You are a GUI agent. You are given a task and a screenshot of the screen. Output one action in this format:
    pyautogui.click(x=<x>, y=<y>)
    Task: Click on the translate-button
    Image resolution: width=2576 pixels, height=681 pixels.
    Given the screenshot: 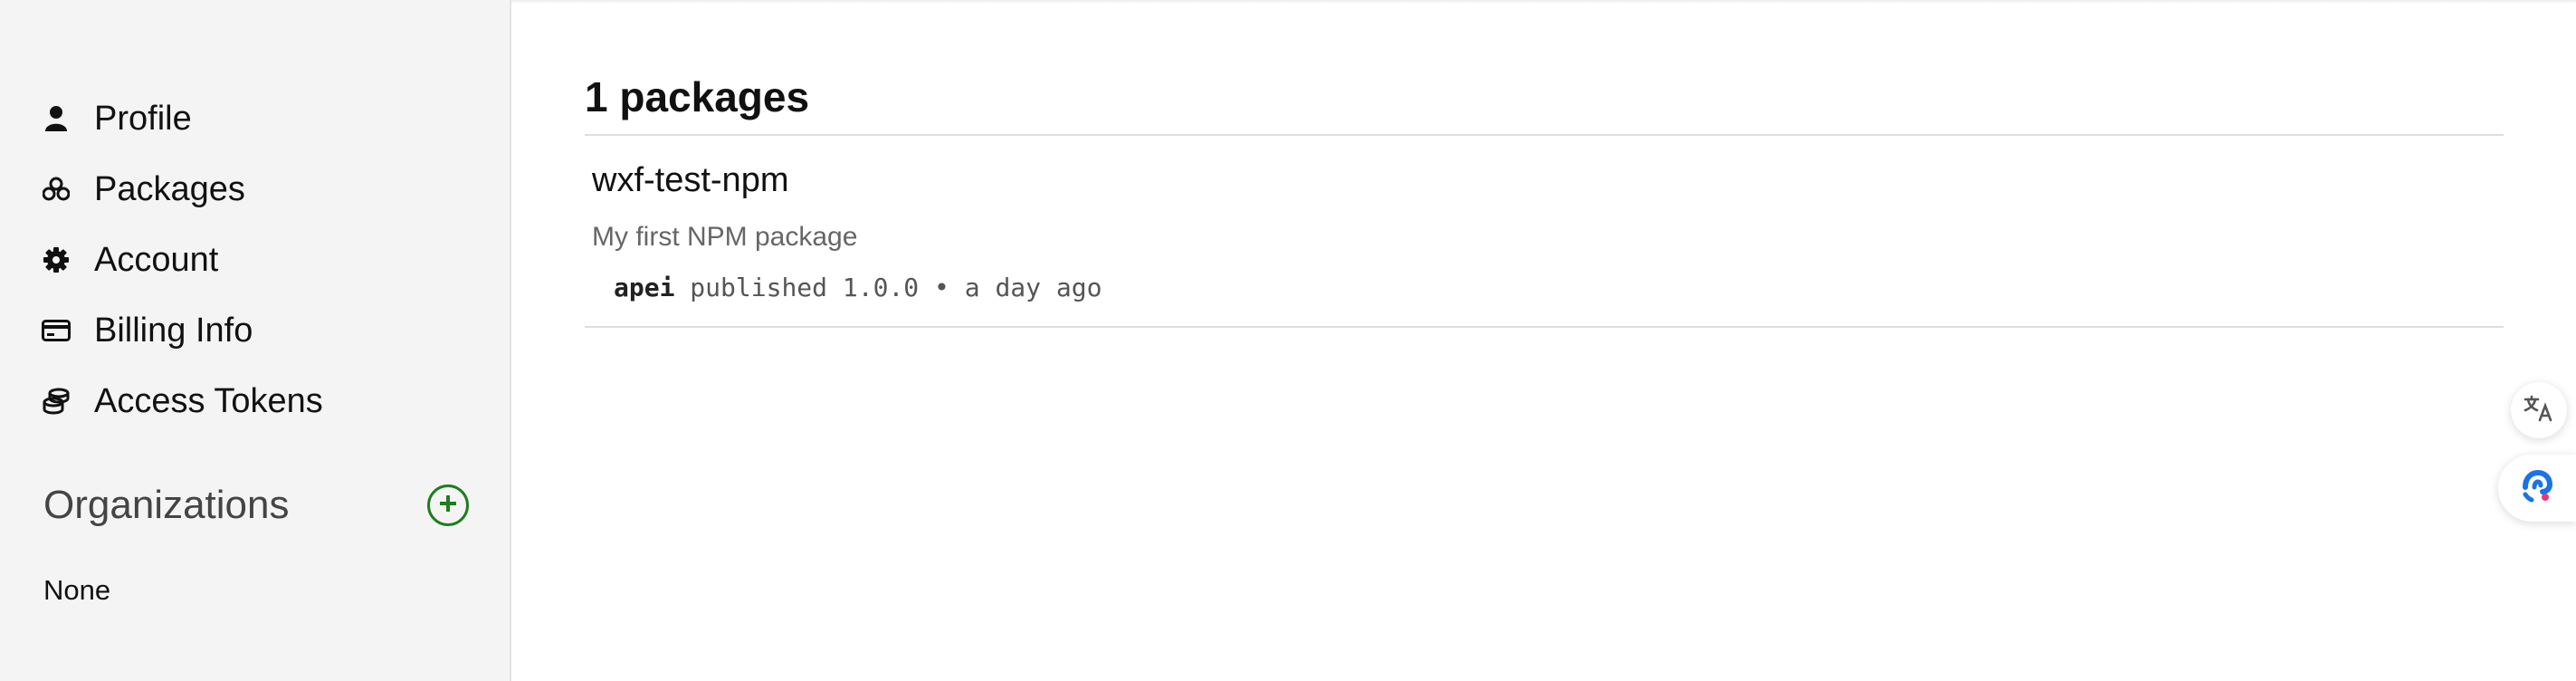 What is the action you would take?
    pyautogui.click(x=2539, y=410)
    